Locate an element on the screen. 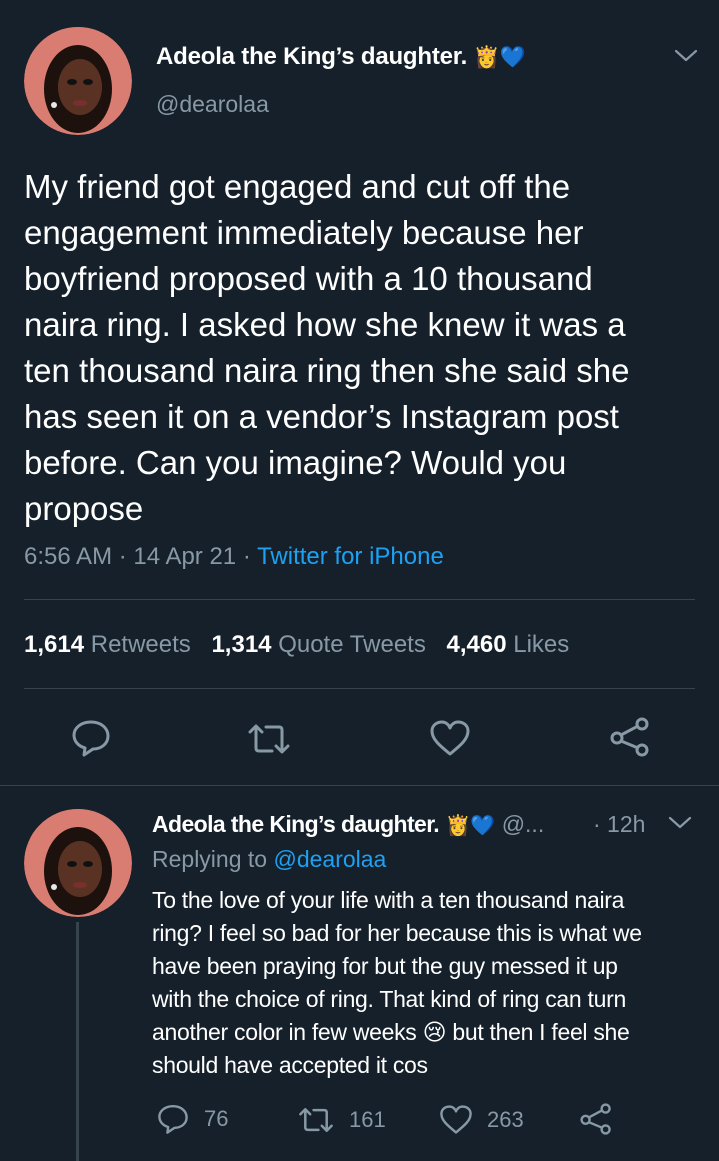  tweet-time: 6:56 AM is located at coordinates (68, 556).